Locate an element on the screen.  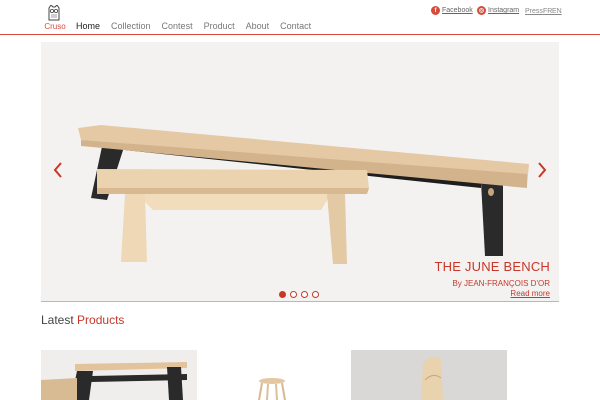
nav-collection: Collection is located at coordinates (131, 26).